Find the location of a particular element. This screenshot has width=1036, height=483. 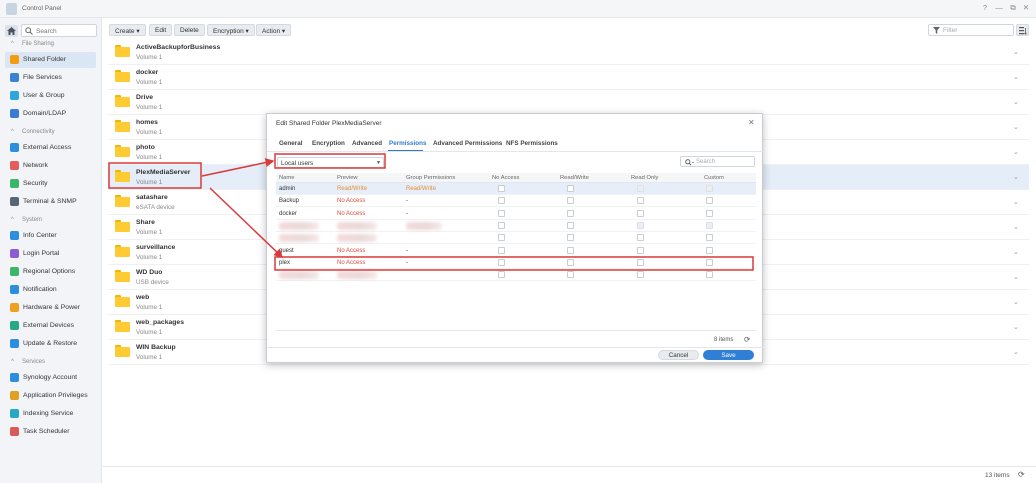

permission-row: guest No Access - is located at coordinates (516, 251).